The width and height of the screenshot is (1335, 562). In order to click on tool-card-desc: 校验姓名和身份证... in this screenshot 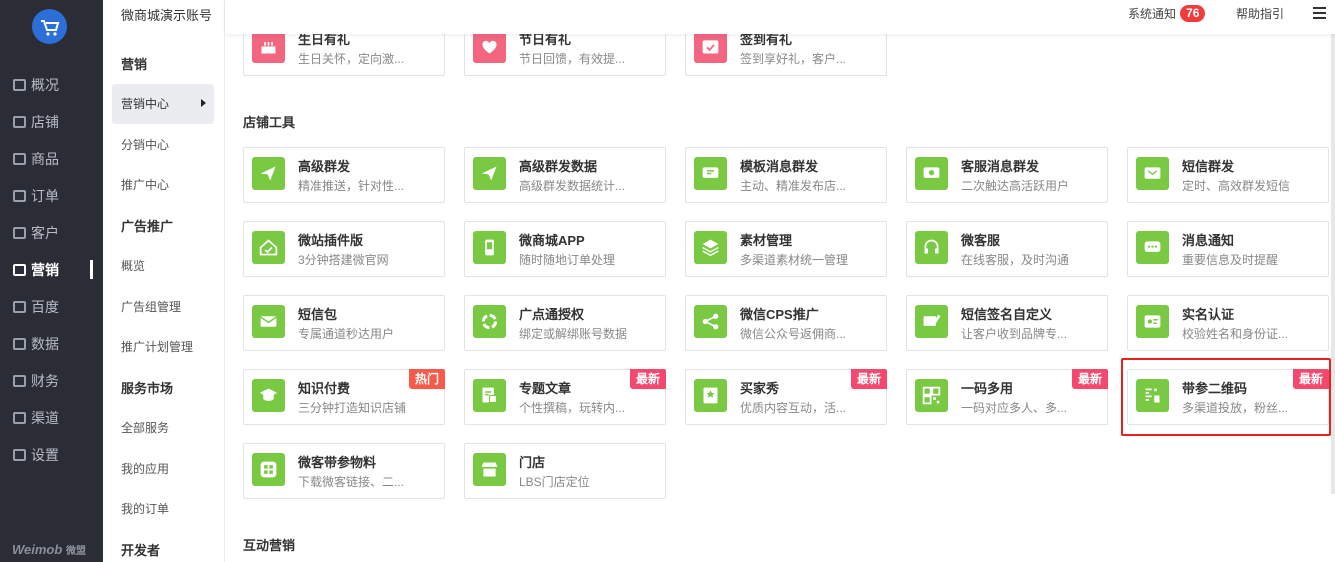, I will do `click(1235, 334)`.